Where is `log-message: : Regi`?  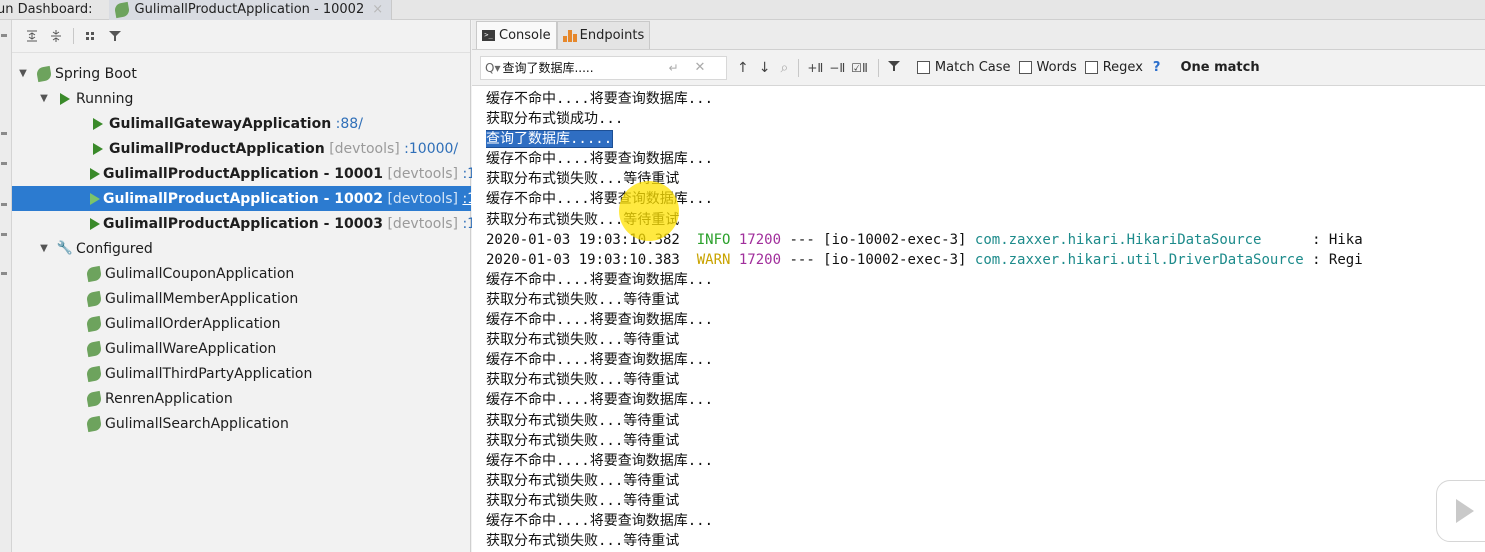
log-message: : Regi is located at coordinates (1337, 259).